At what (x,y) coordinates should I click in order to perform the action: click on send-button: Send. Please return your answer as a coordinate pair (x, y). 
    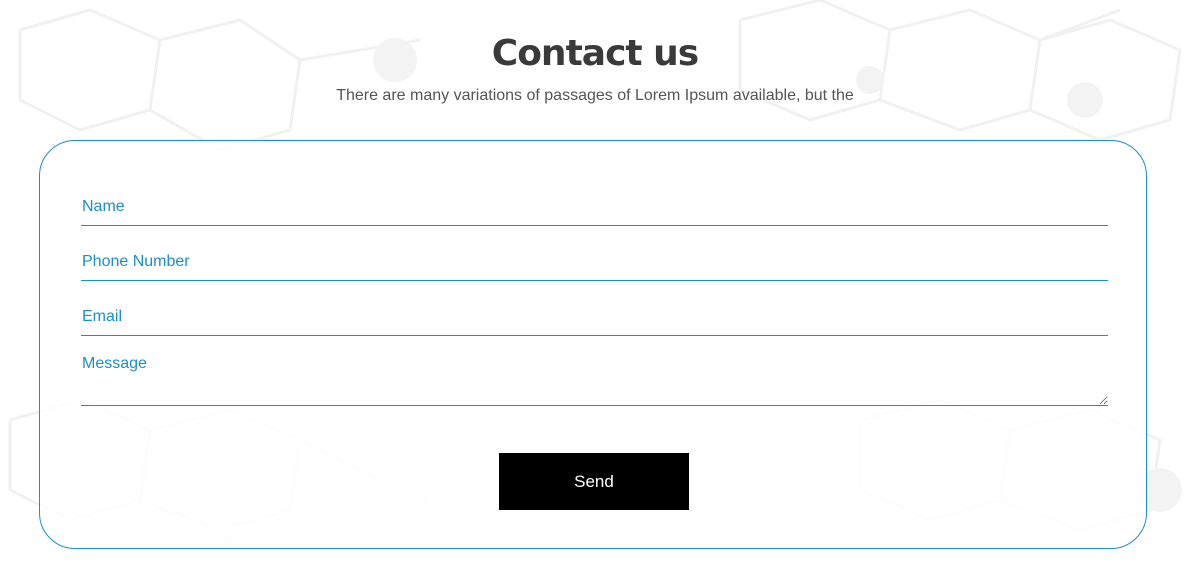
    Looking at the image, I should click on (594, 481).